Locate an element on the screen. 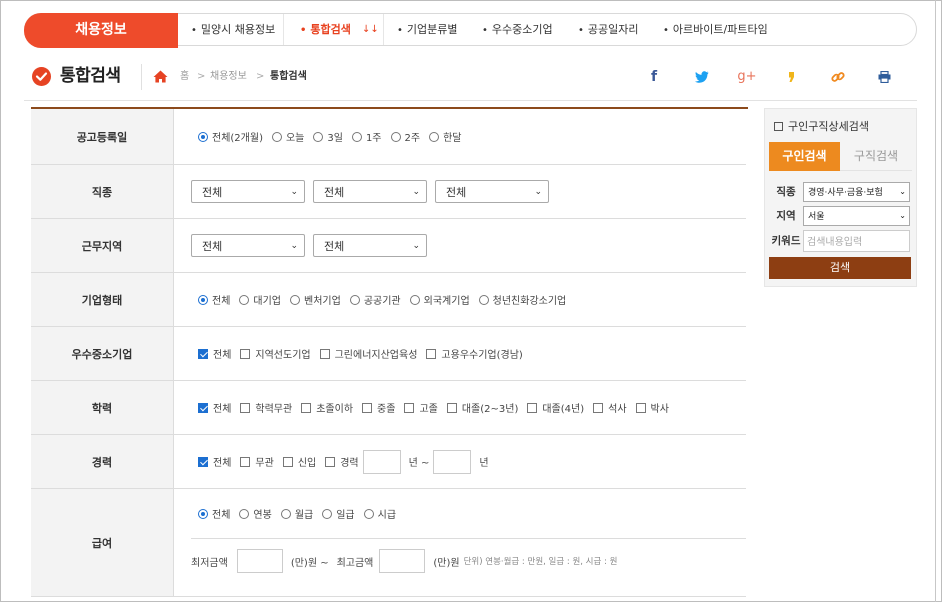  nav-item-public-jobs: • 공공일자리 is located at coordinates (608, 29).